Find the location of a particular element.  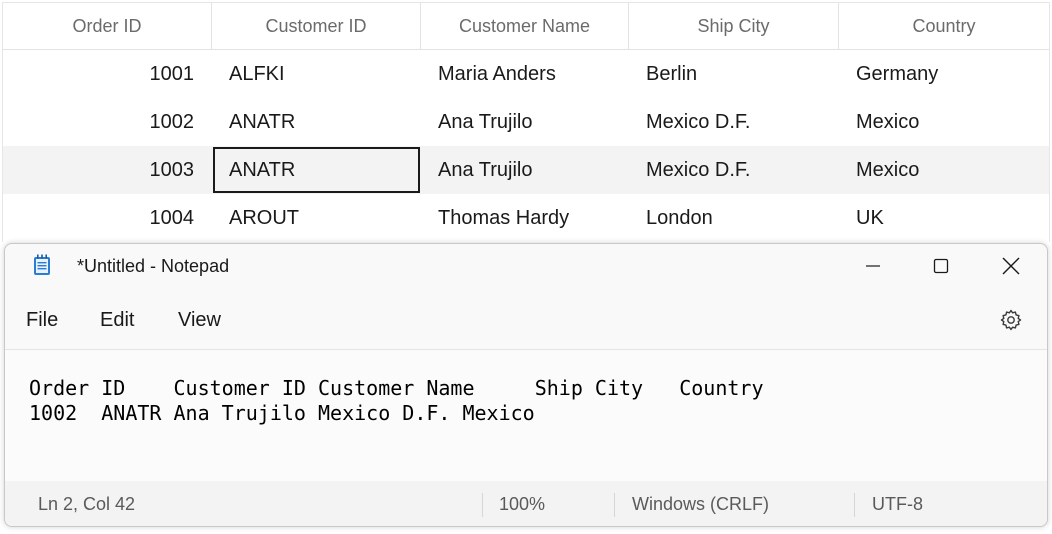

encoding: UTF-8 is located at coordinates (897, 503).